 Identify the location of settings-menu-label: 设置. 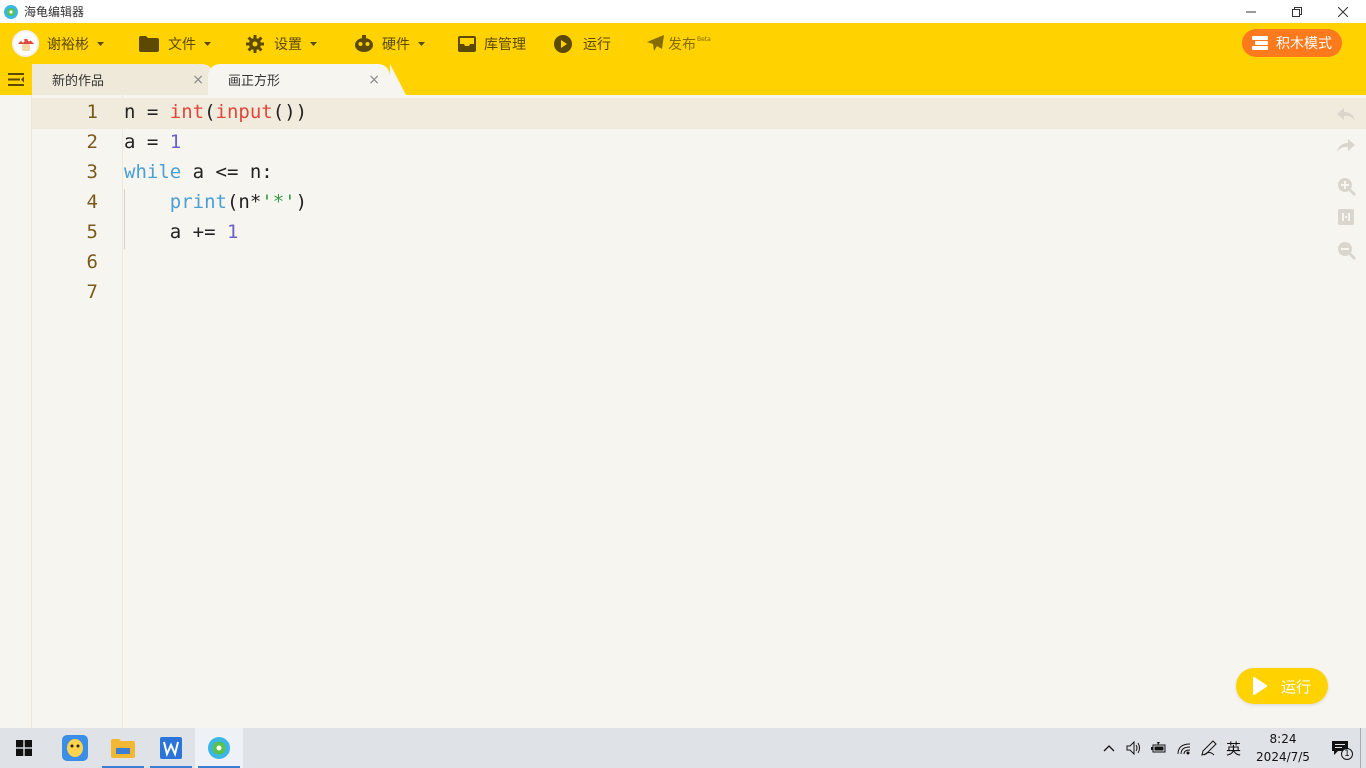
(288, 44).